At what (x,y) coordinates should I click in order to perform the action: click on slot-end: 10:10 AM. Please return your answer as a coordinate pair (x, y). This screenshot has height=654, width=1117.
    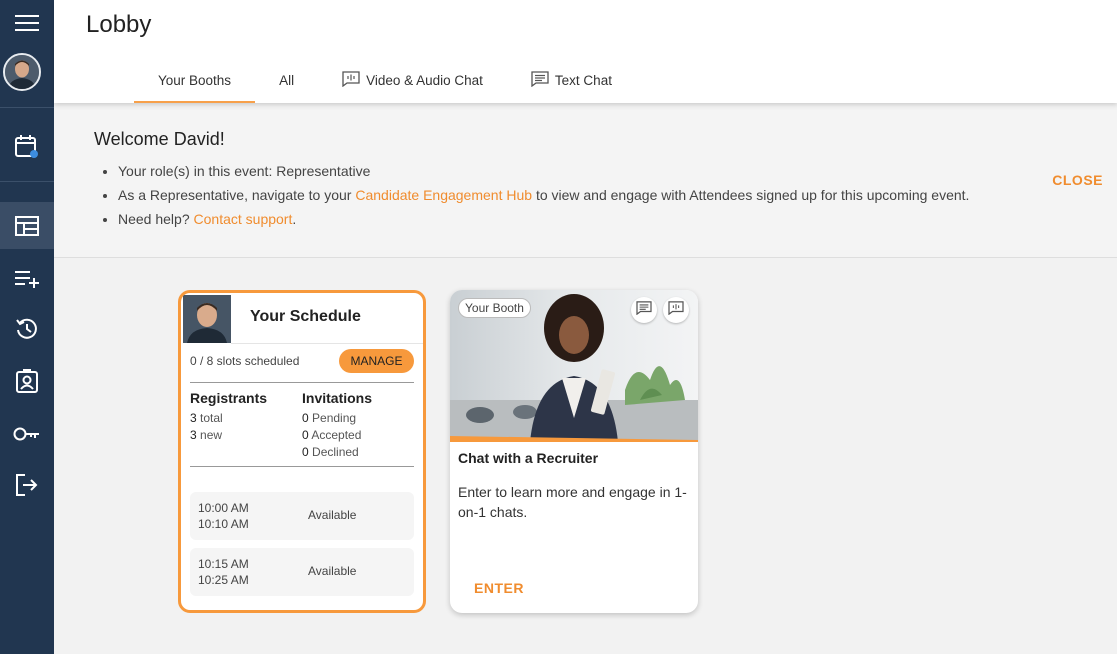
    Looking at the image, I should click on (223, 524).